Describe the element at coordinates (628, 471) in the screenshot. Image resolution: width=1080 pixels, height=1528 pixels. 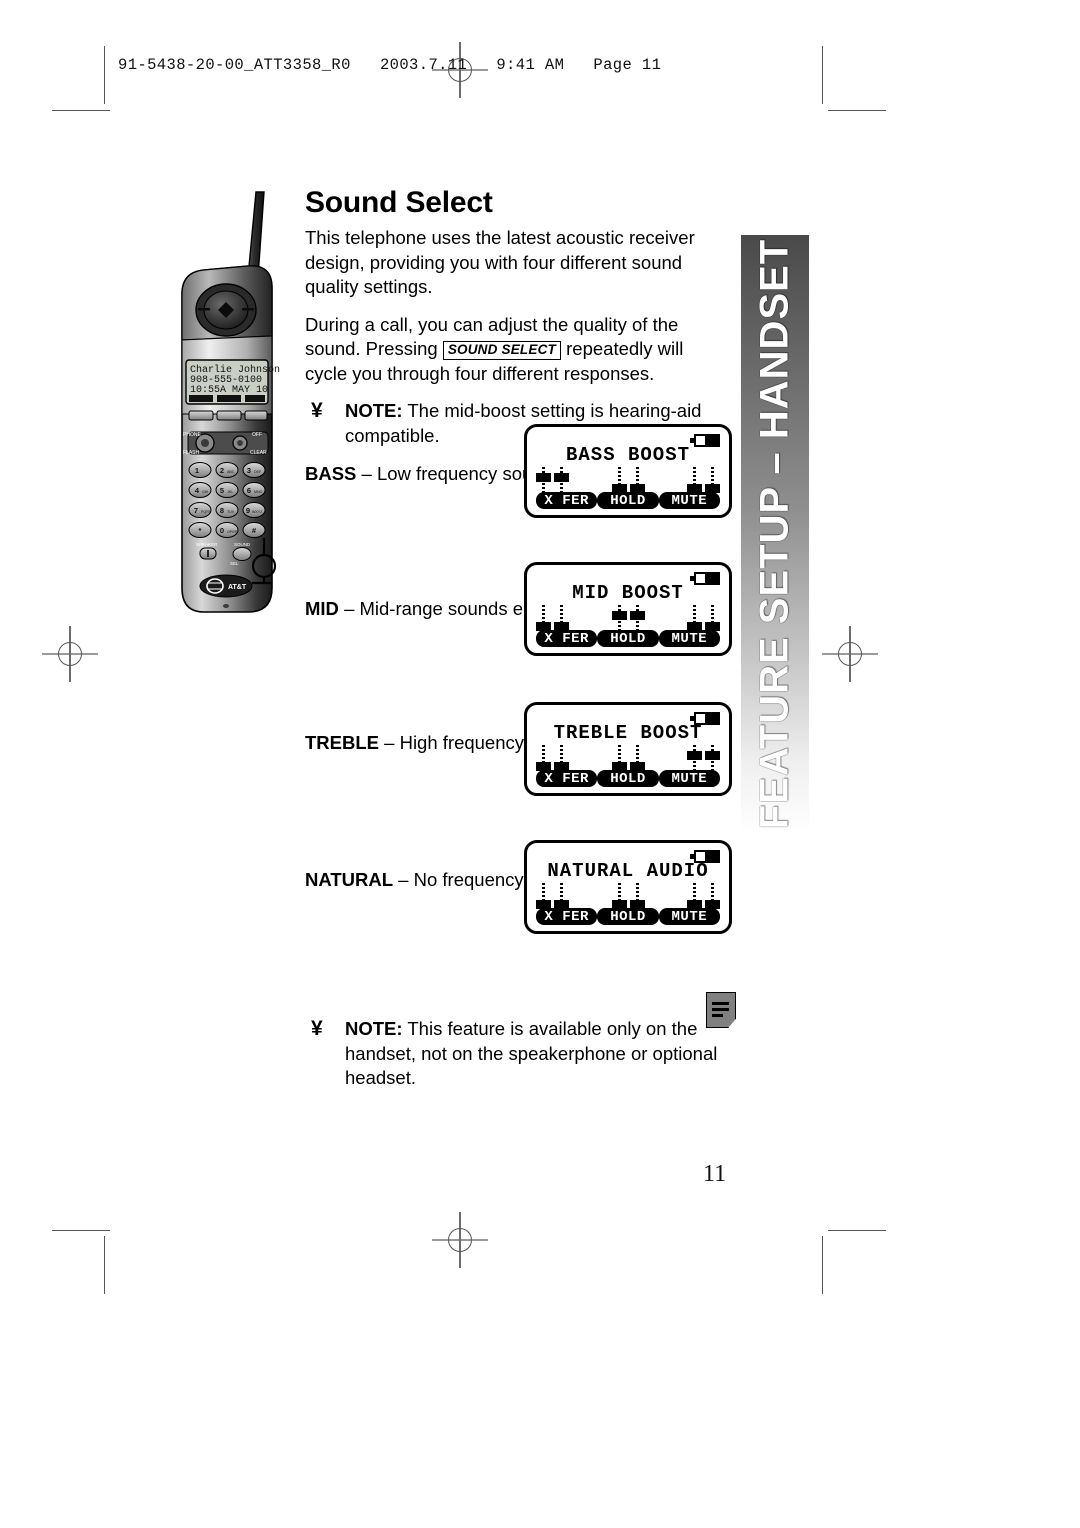
I see `lcd-bass-boost: BASS BOOST X FER HOLD MUTE` at that location.